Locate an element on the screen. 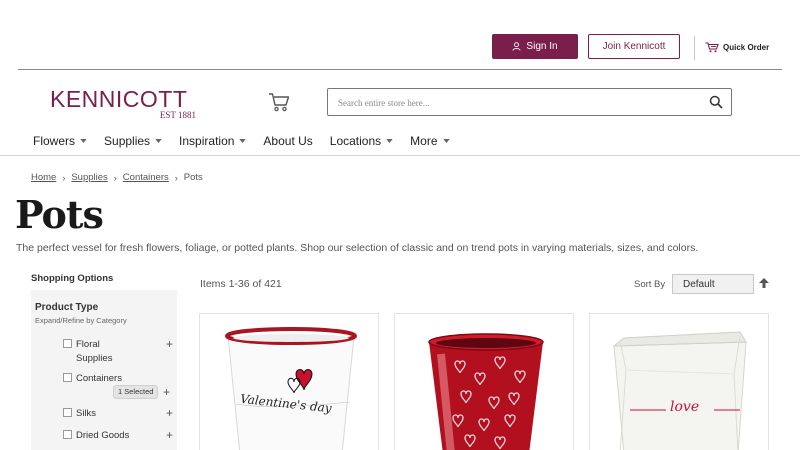 This screenshot has width=800, height=450. join-button: Join Kennicott is located at coordinates (634, 46).